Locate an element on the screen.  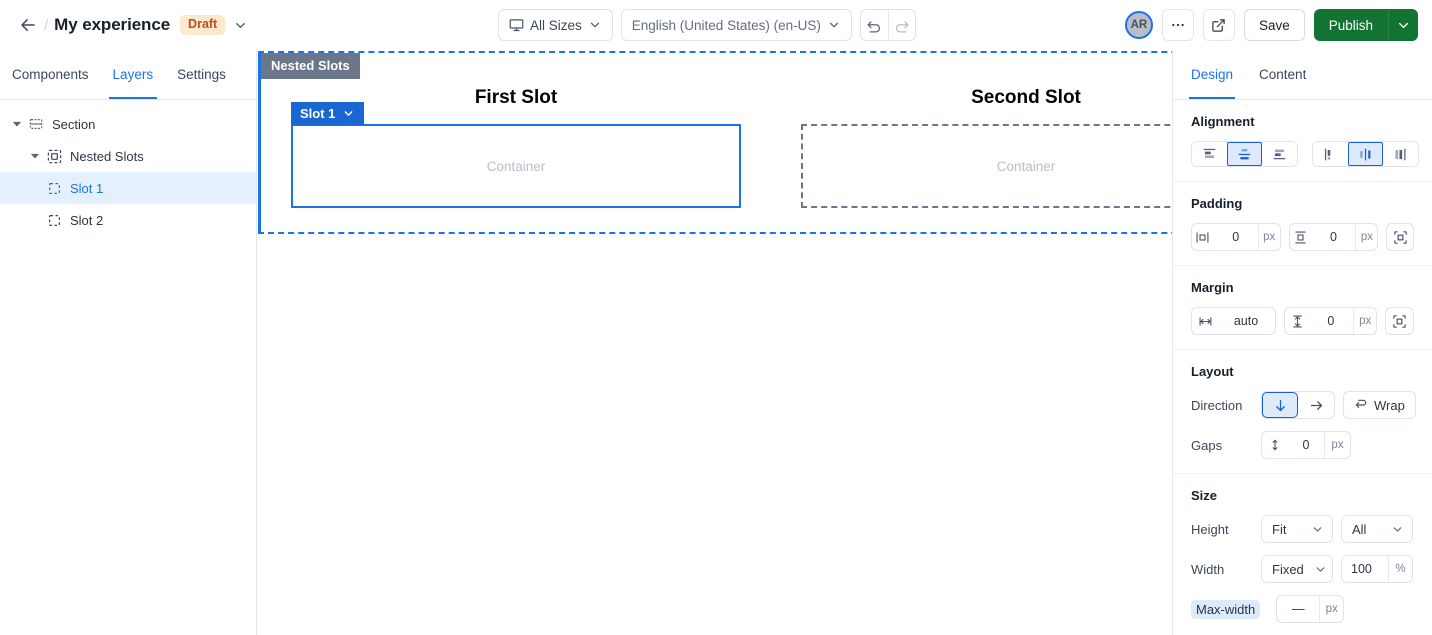
width-input is located at coordinates (1365, 569).